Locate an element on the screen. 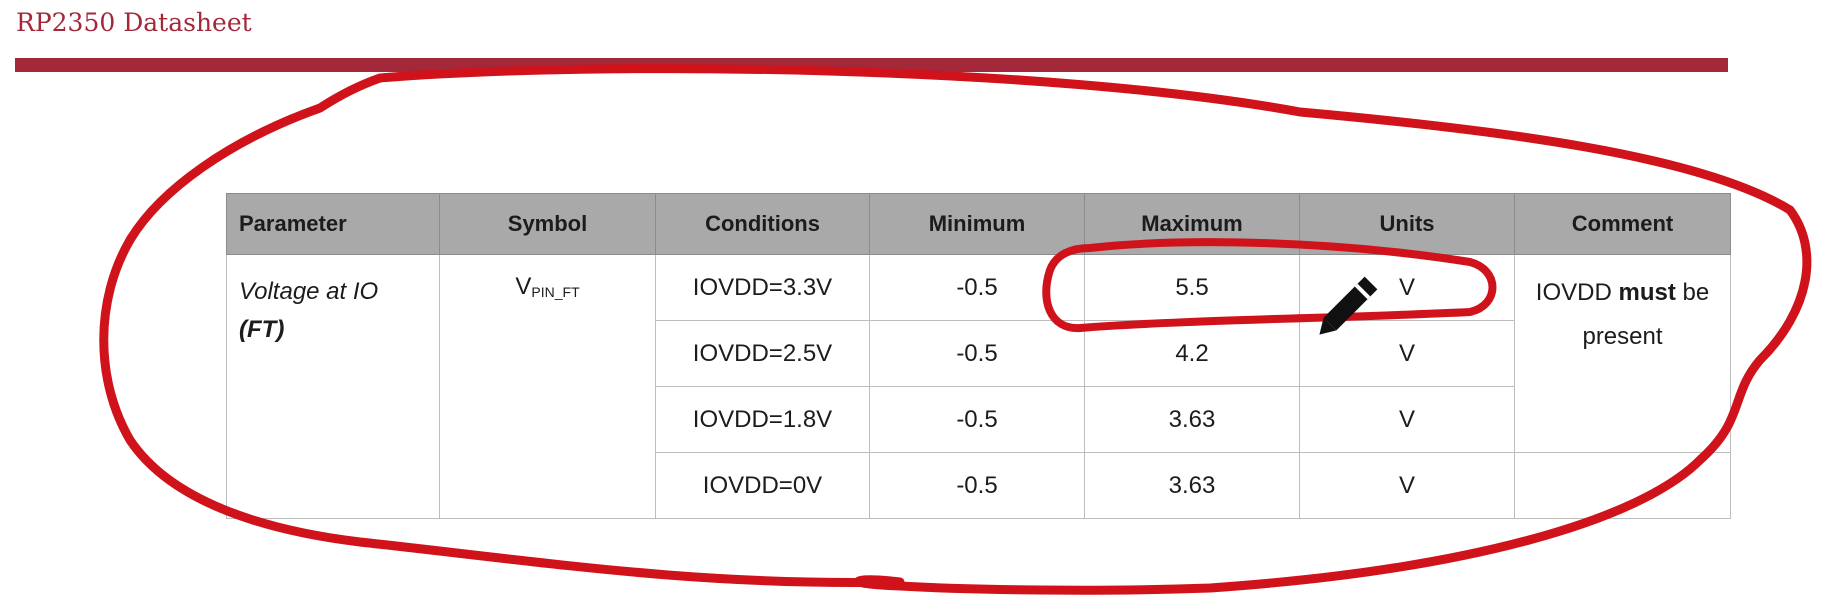  conditions-cell: IOVDD=1.8V is located at coordinates (762, 419).